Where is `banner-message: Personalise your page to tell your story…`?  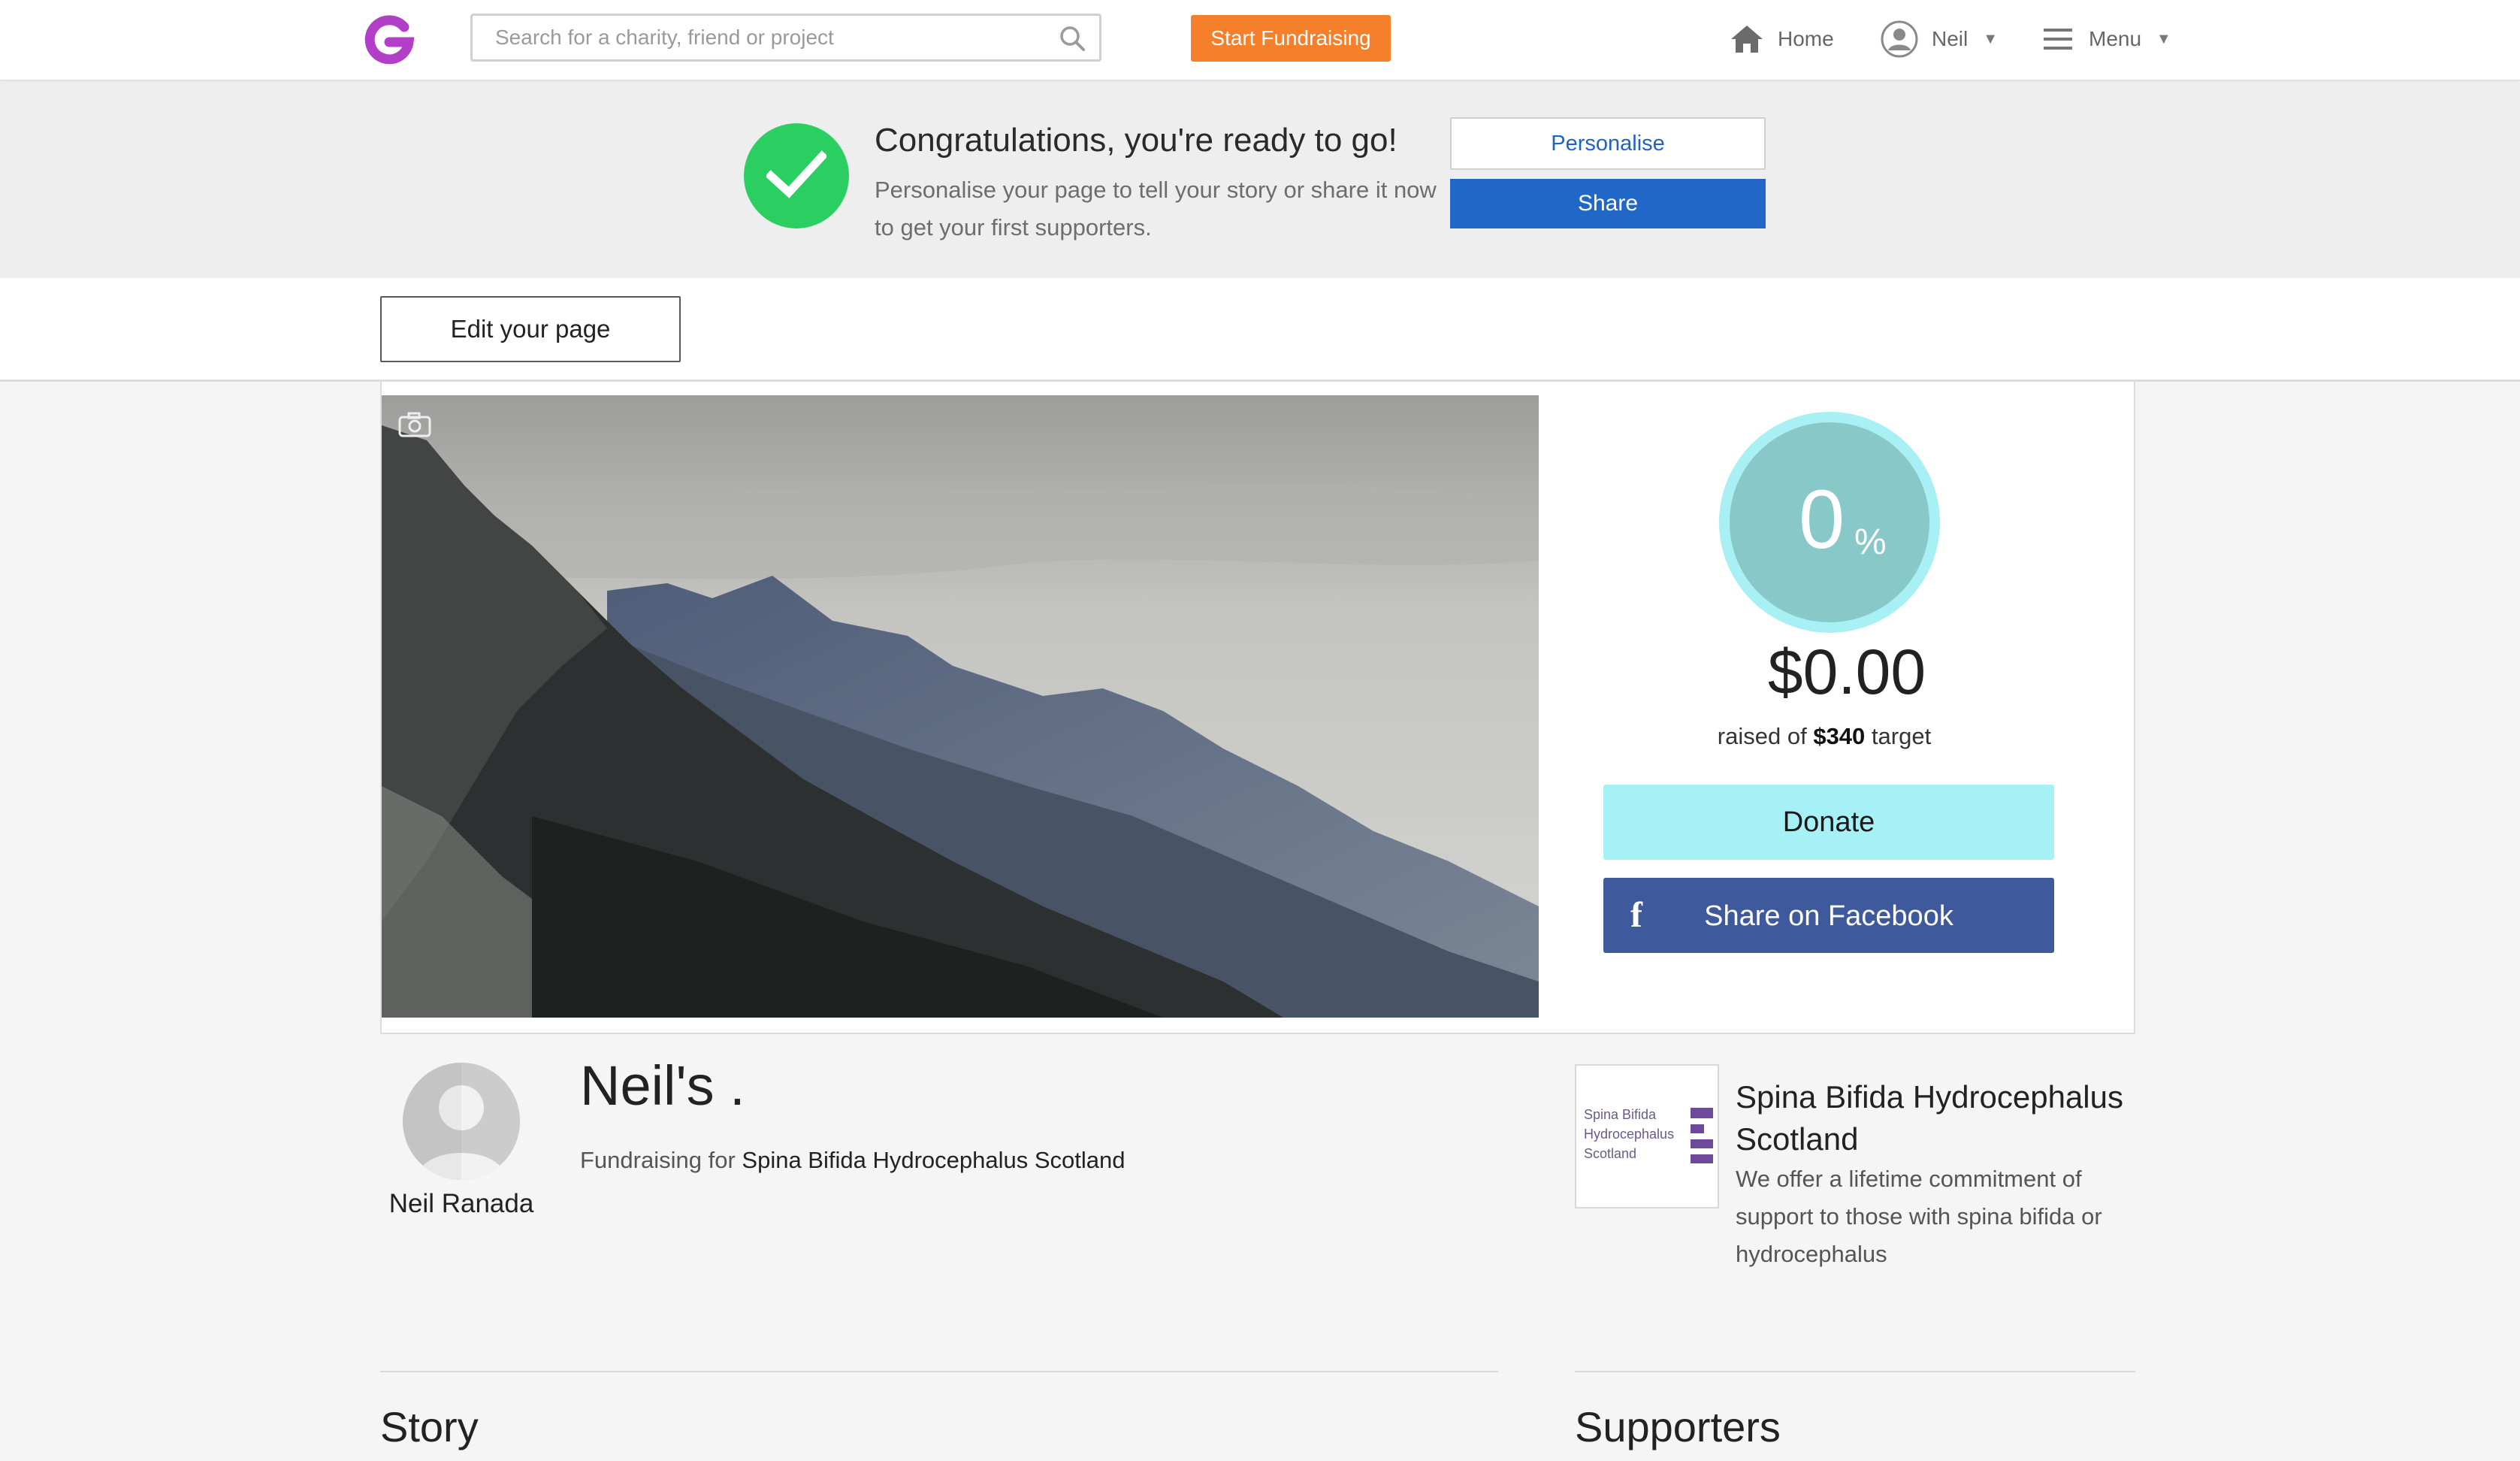
banner-message: Personalise your page to tell your story… is located at coordinates (1156, 208).